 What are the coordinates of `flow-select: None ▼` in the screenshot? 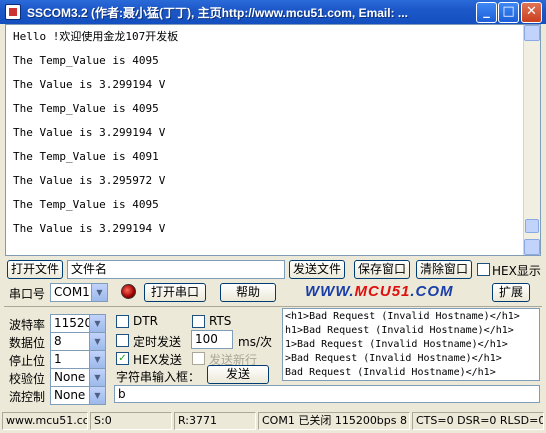 It's located at (78, 395).